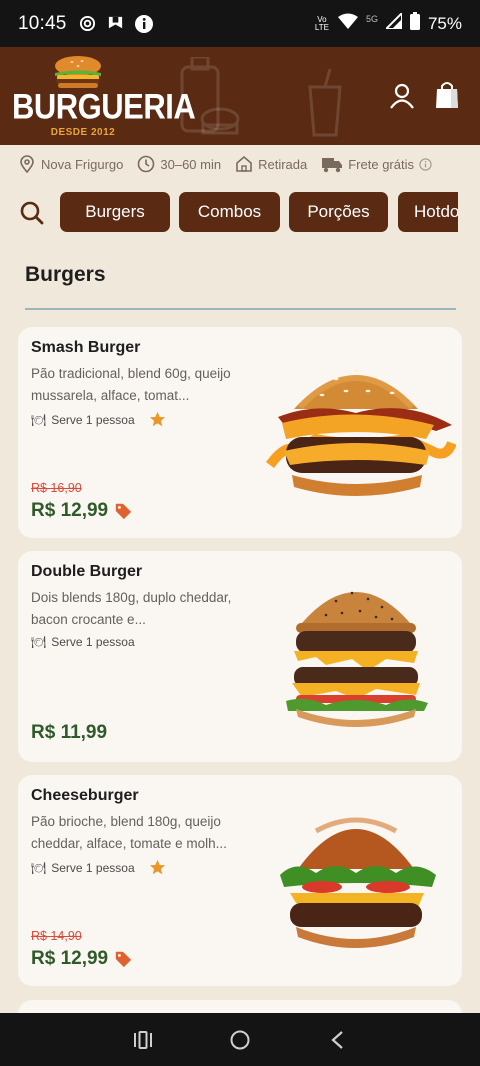 This screenshot has width=480, height=1066. I want to click on old-price: R$ 14,90, so click(56, 936).